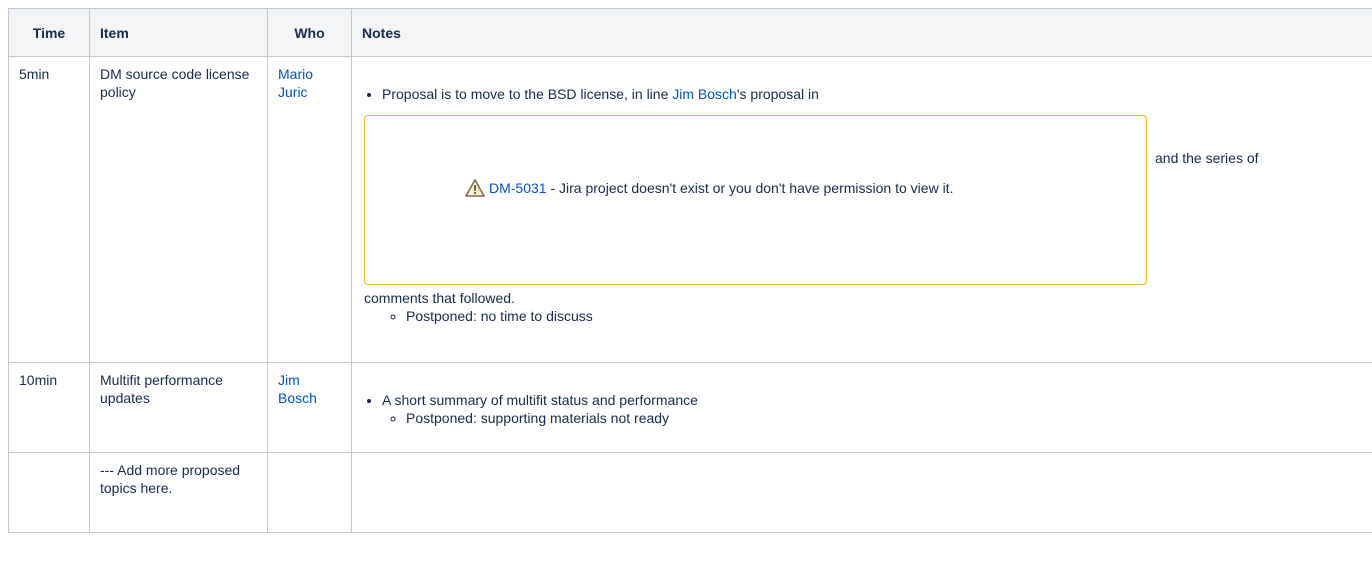  I want to click on cell-who: Mario Juric, so click(309, 209).